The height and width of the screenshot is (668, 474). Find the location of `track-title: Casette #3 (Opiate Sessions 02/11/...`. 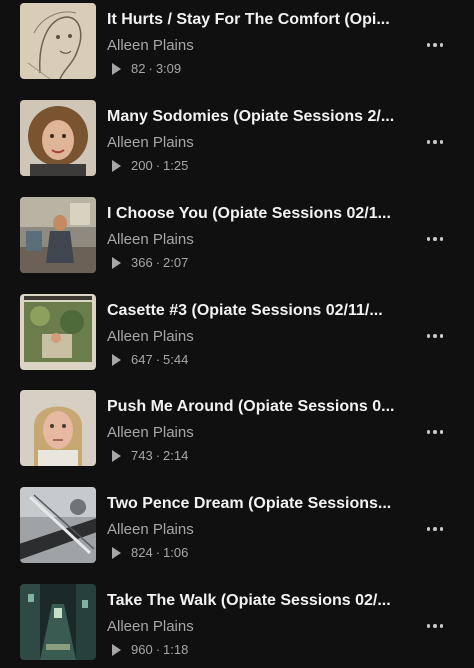

track-title: Casette #3 (Opiate Sessions 02/11/... is located at coordinates (257, 311).